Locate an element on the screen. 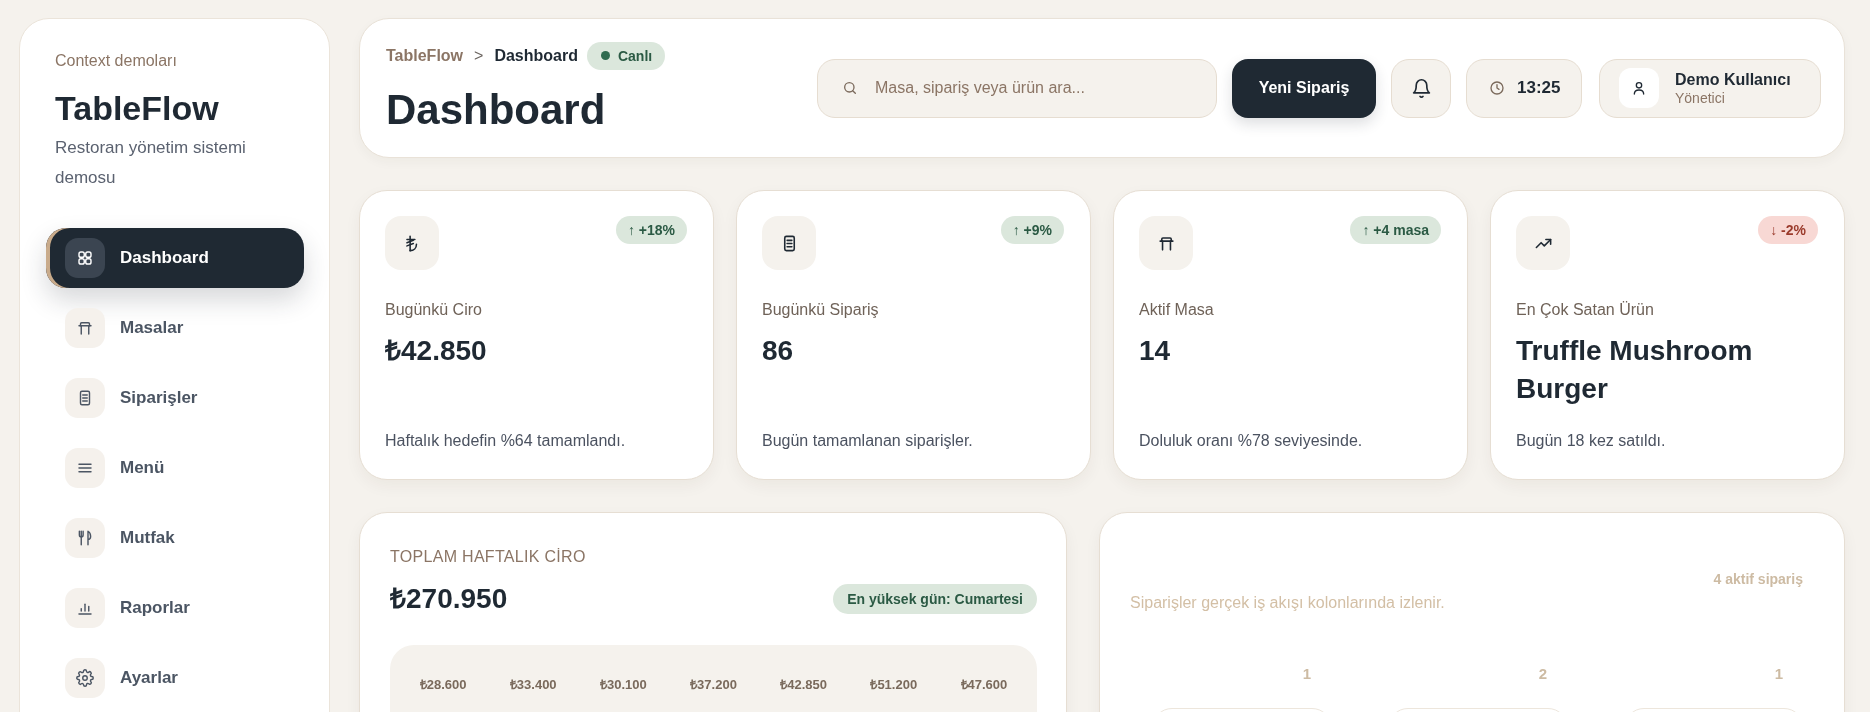 This screenshot has width=1870, height=712. stat-value: 86 is located at coordinates (778, 351).